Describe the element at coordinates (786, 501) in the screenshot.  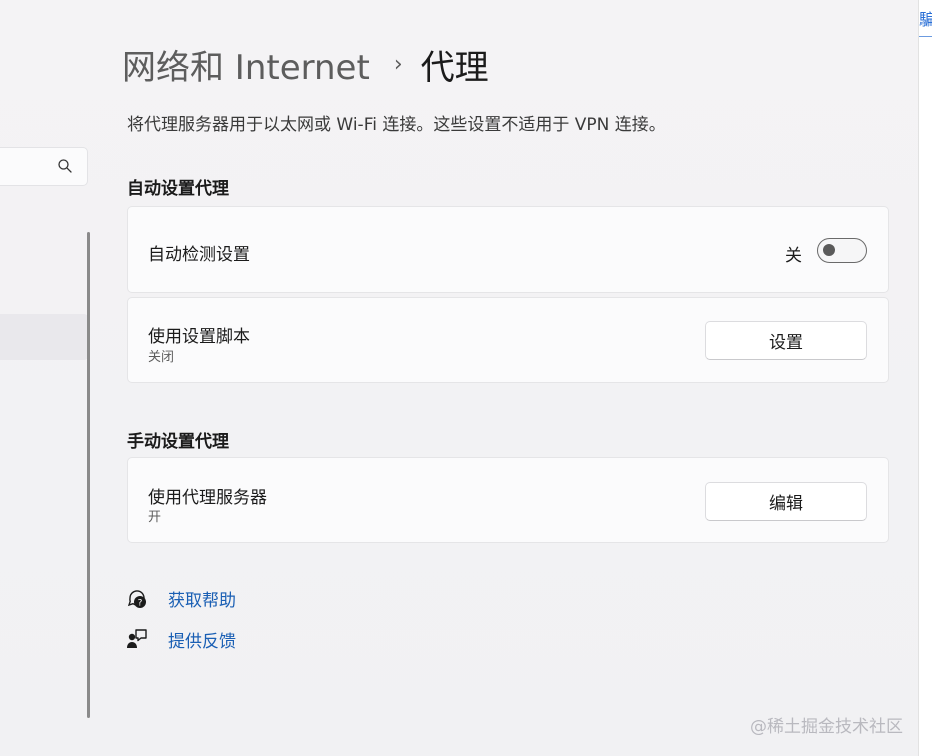
I see `edit-proxy-button: 编辑` at that location.